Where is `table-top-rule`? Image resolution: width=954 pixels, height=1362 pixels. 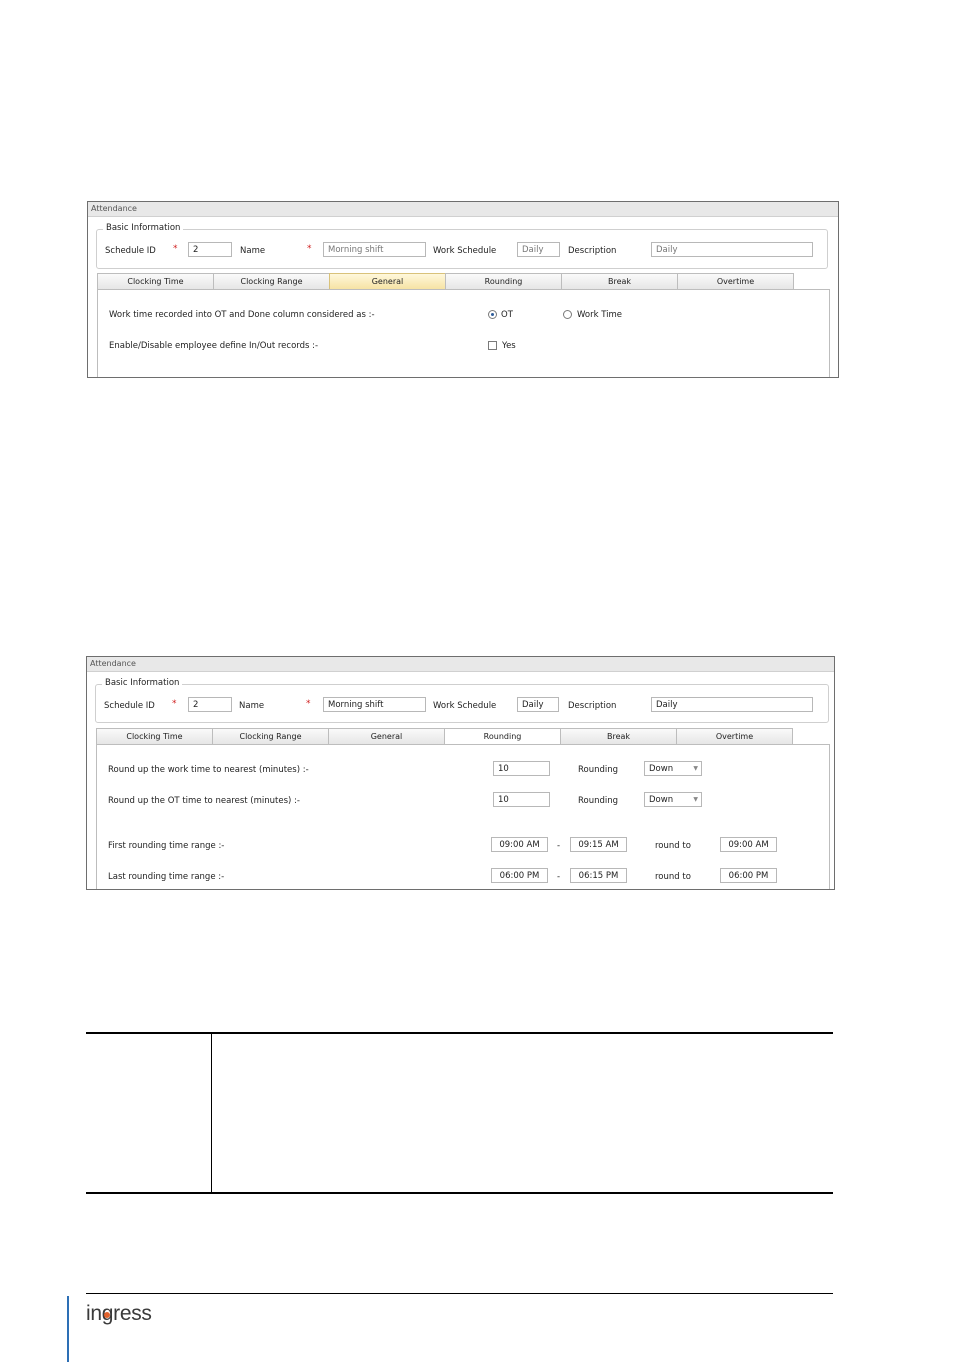
table-top-rule is located at coordinates (459, 1033).